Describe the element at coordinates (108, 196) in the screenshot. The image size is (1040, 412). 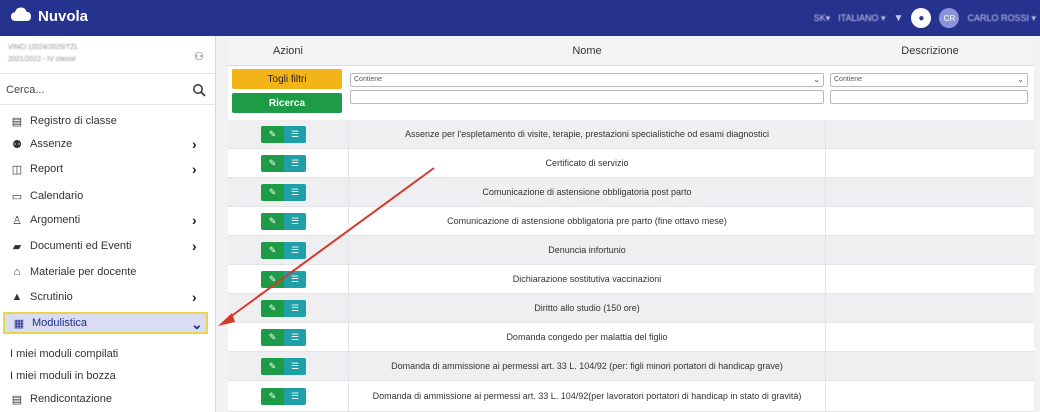
I see `sidebar-item-calendario: ▭ Calendario` at that location.